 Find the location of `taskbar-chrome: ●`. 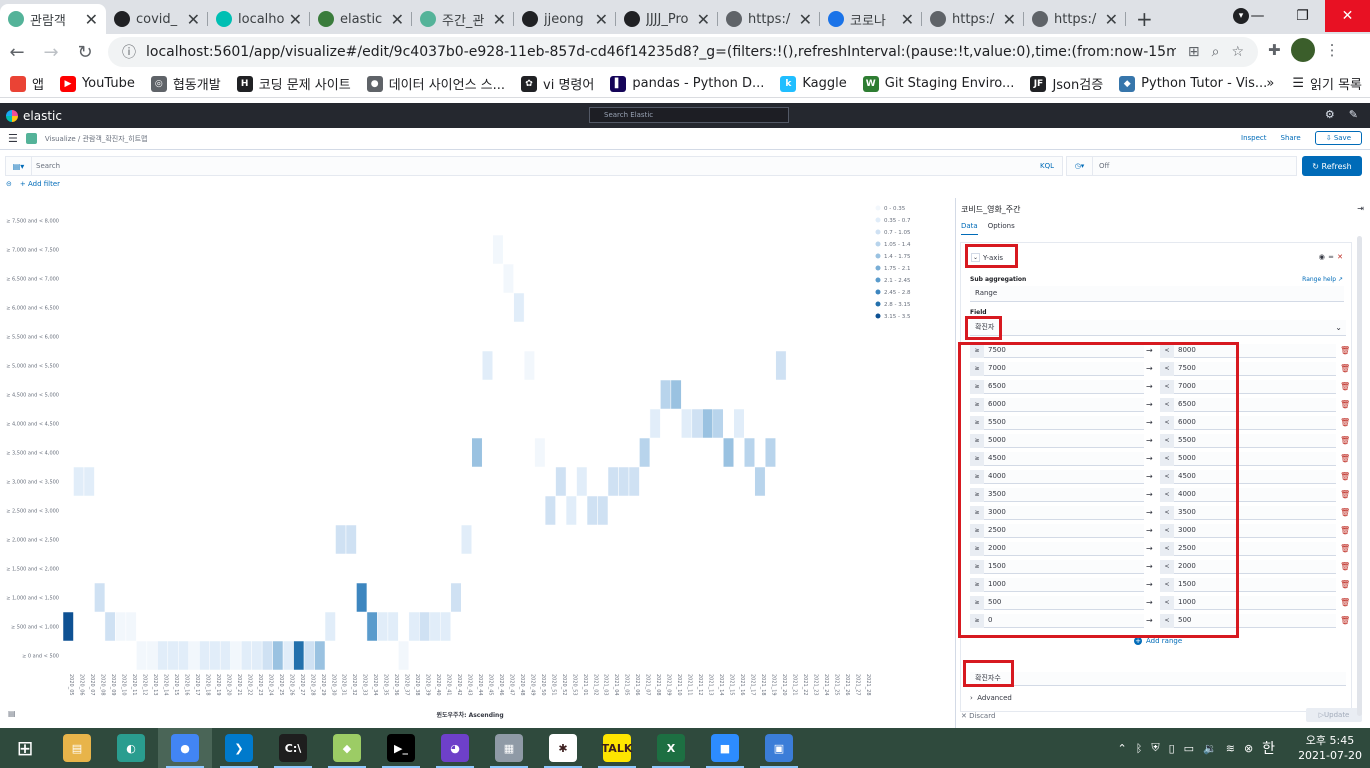

taskbar-chrome: ● is located at coordinates (185, 748).